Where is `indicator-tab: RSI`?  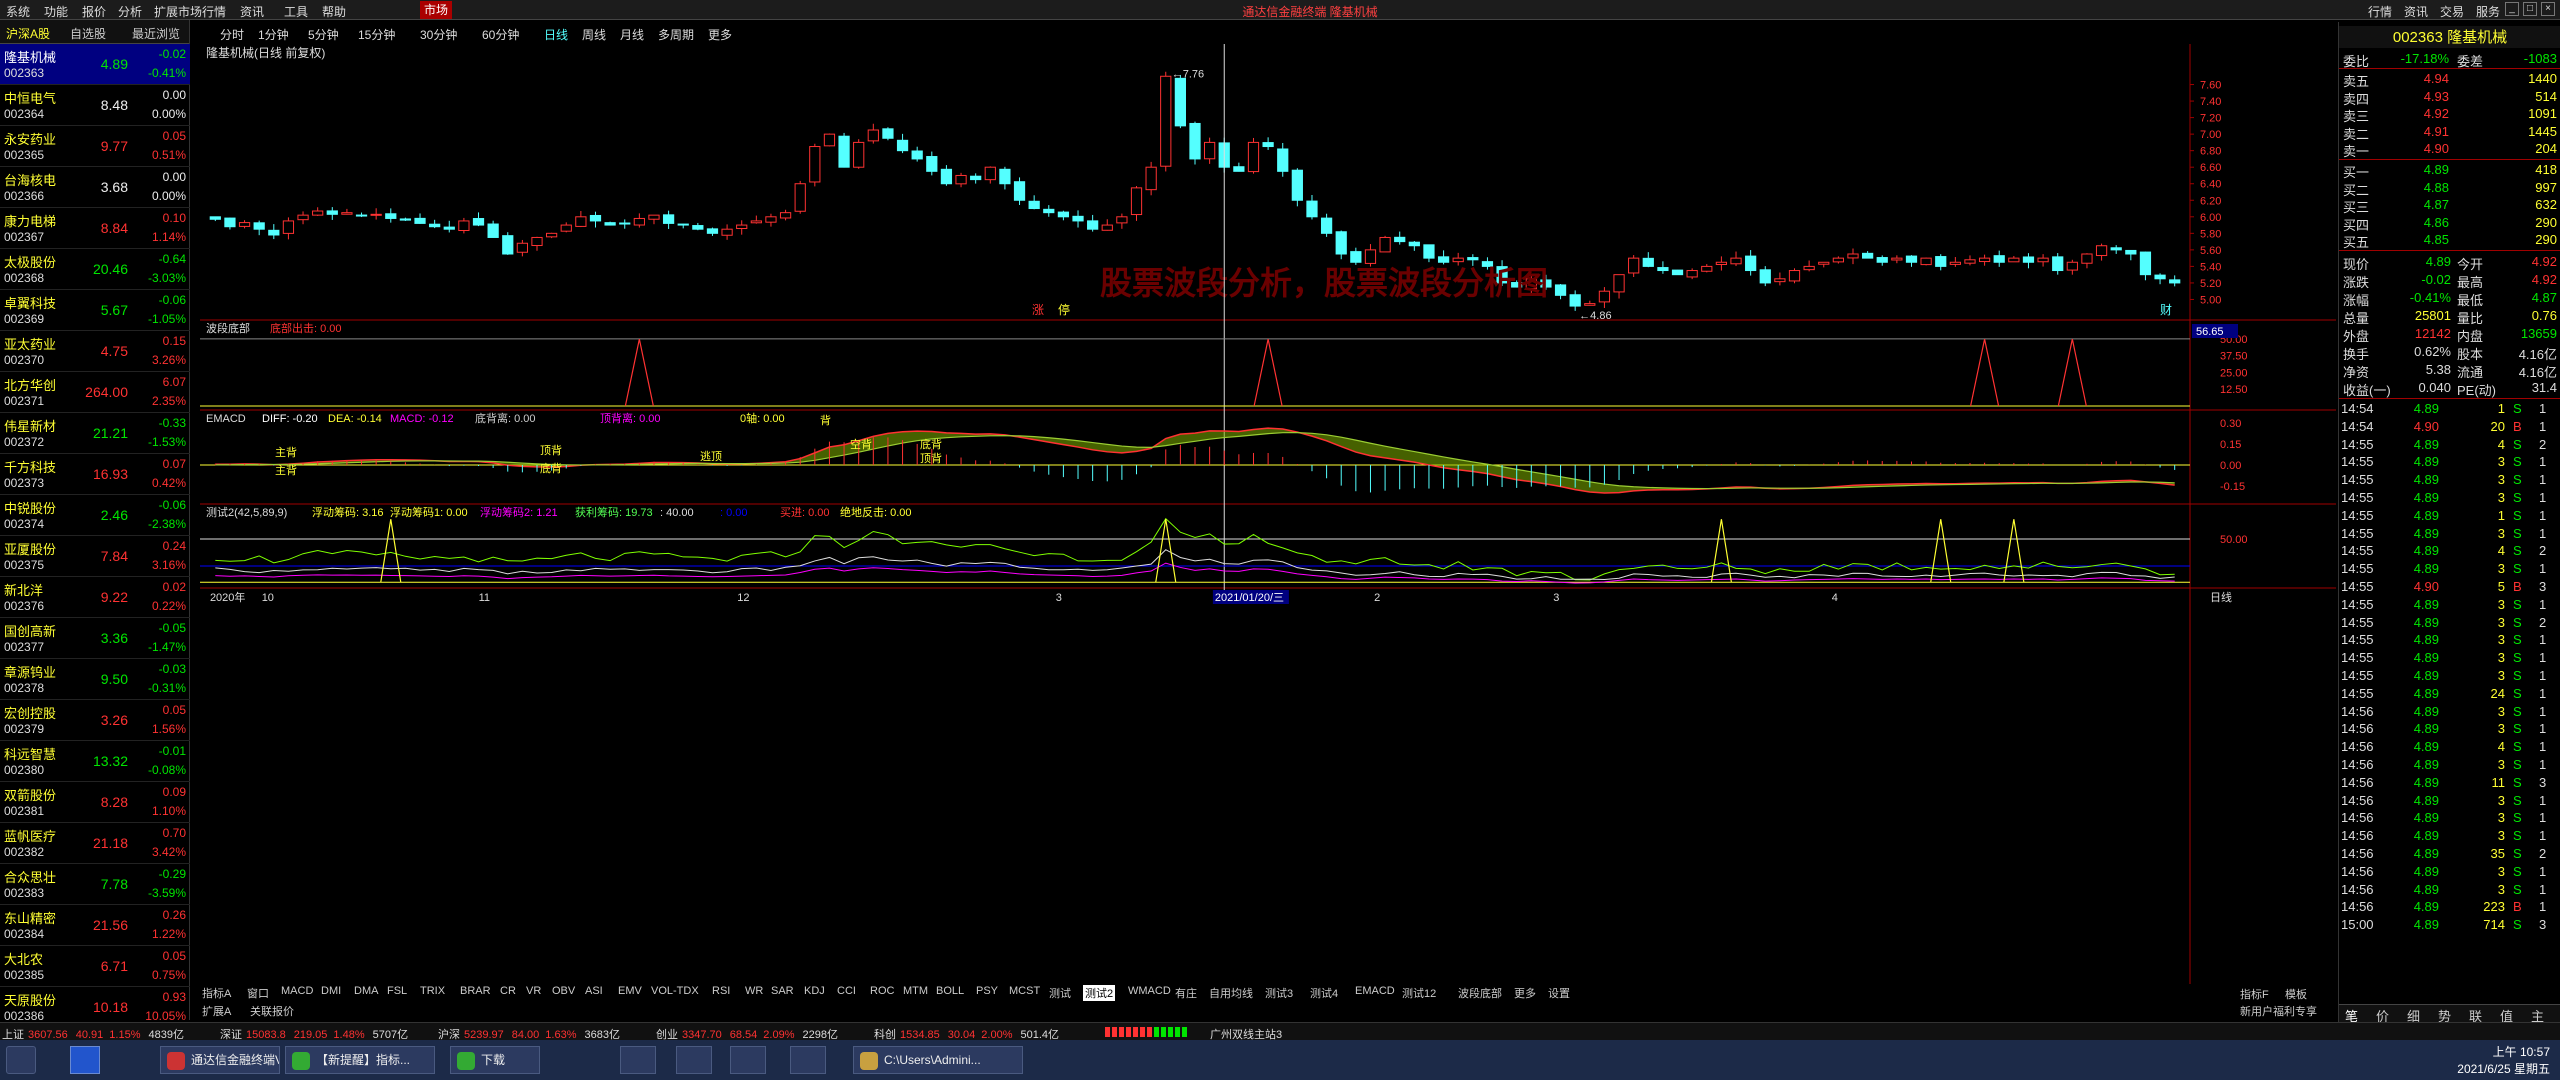
indicator-tab: RSI is located at coordinates (721, 991).